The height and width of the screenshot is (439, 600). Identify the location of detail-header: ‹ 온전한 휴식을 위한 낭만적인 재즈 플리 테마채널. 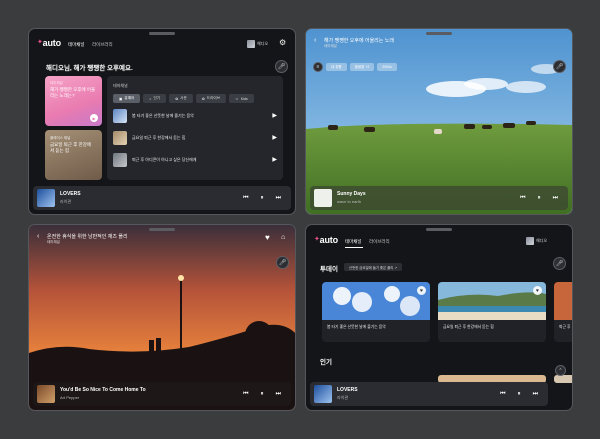
(162, 236).